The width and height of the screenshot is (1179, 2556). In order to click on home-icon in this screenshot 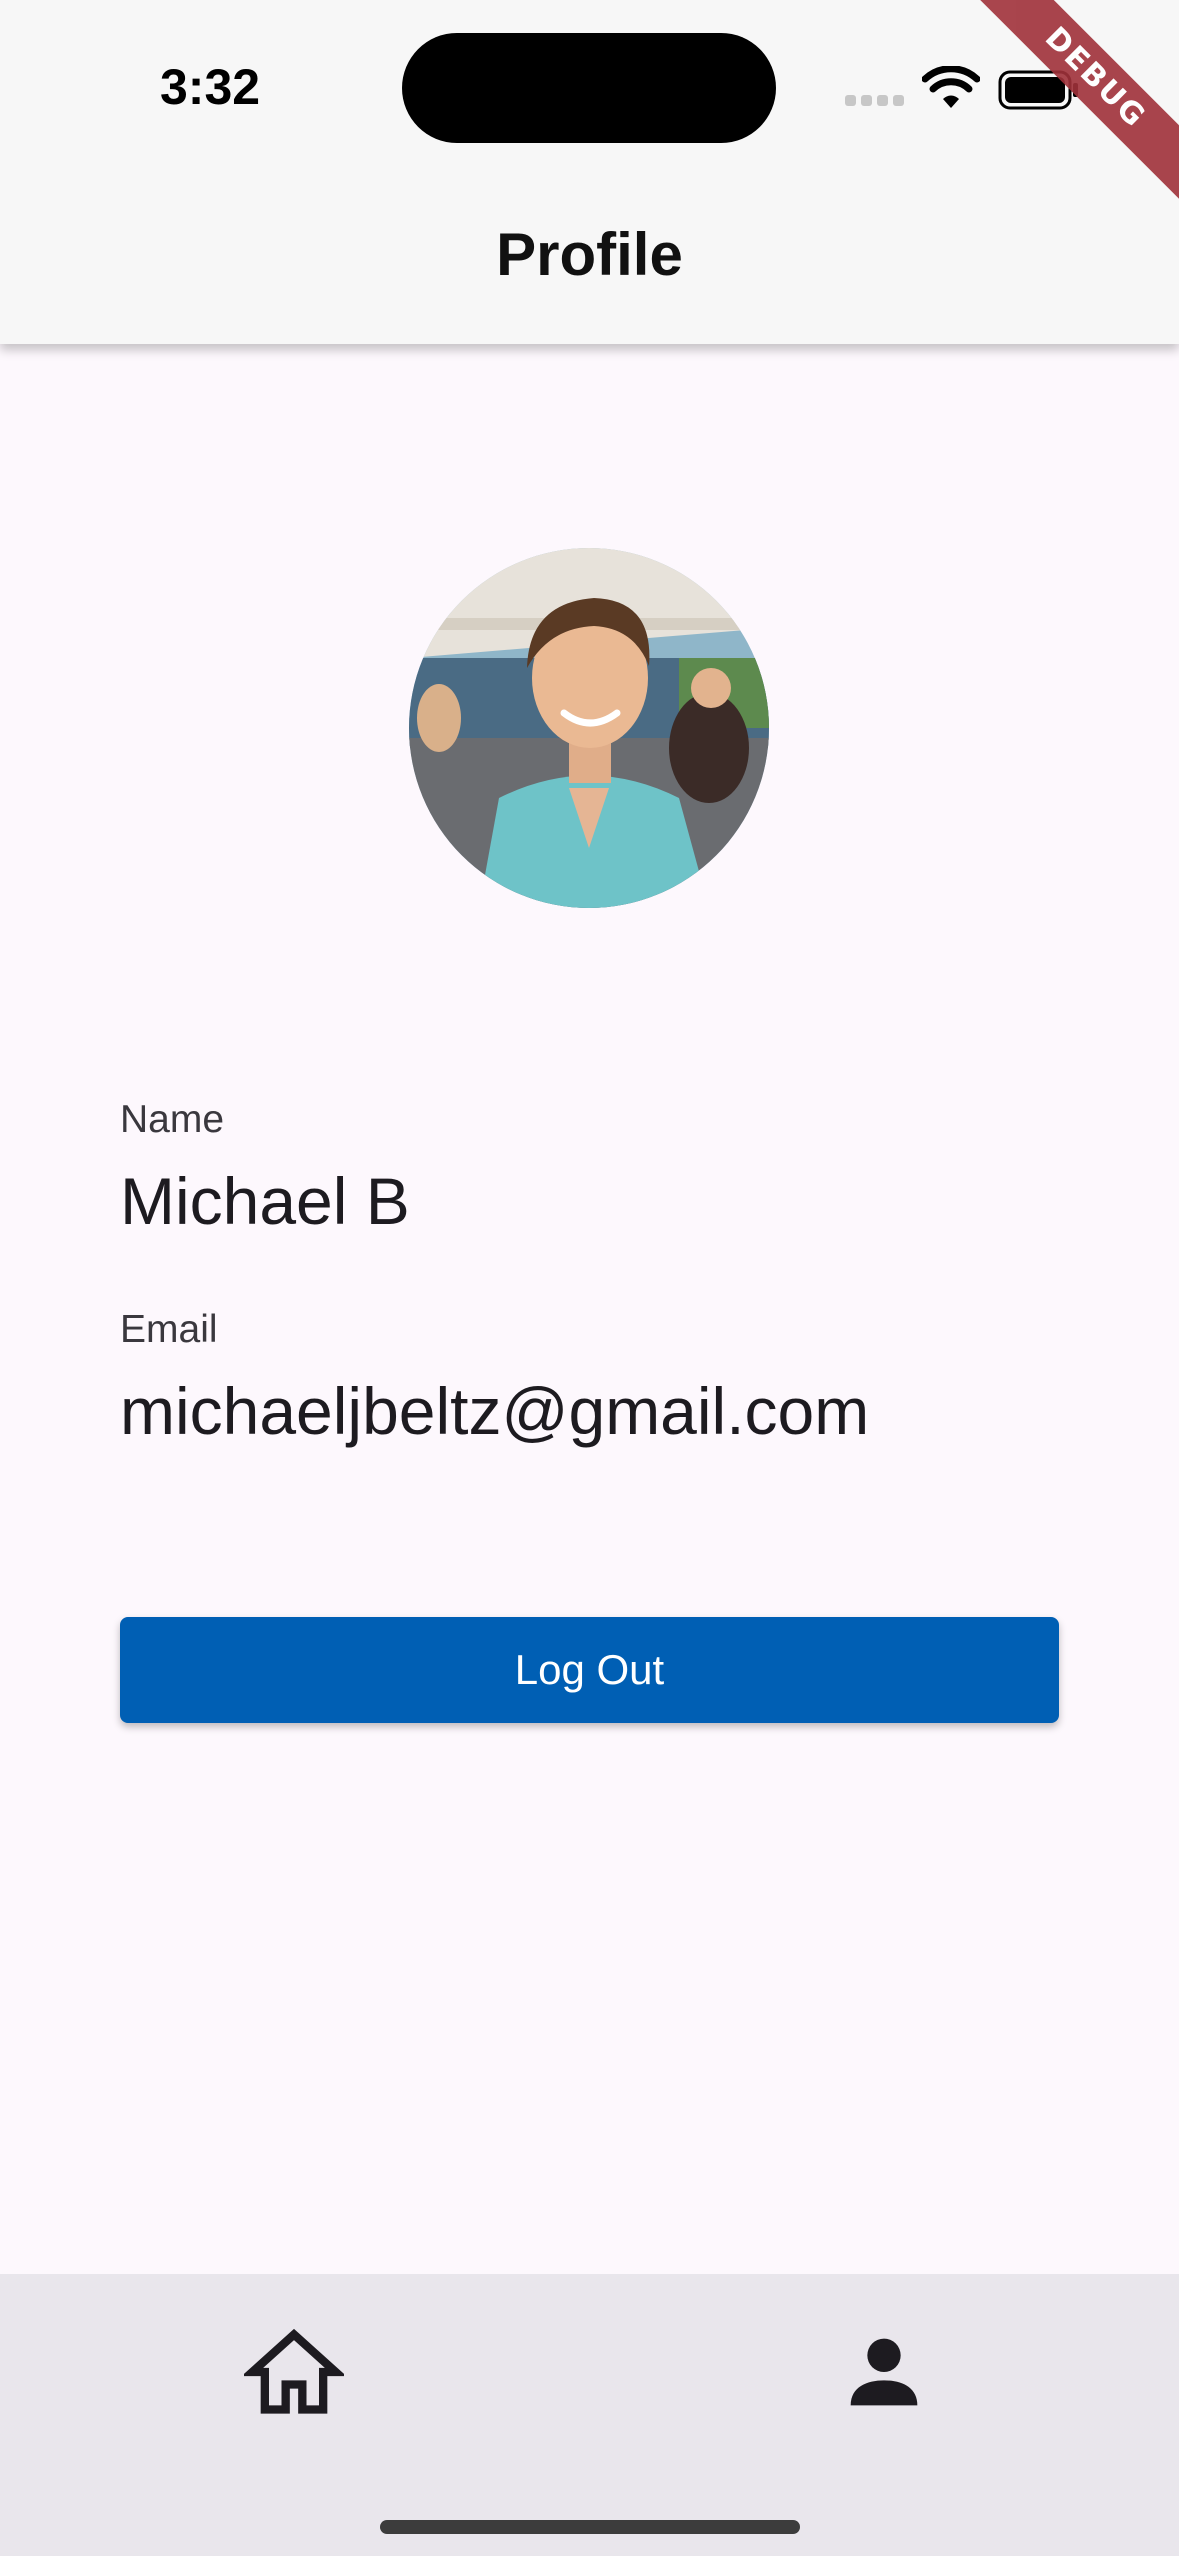, I will do `click(294, 2371)`.